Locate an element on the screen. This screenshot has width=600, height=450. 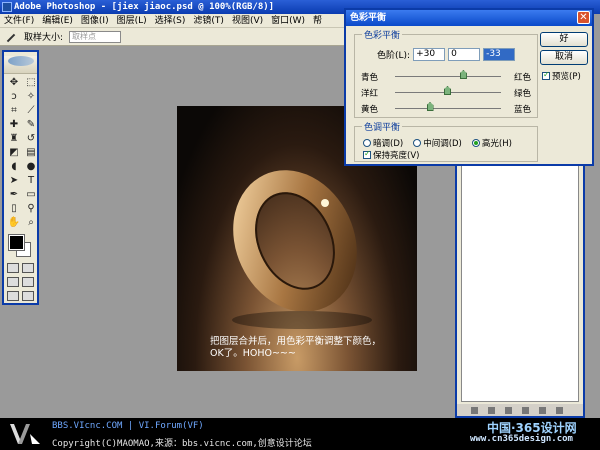
close-icon: ✕ is located at coordinates (583, 17).